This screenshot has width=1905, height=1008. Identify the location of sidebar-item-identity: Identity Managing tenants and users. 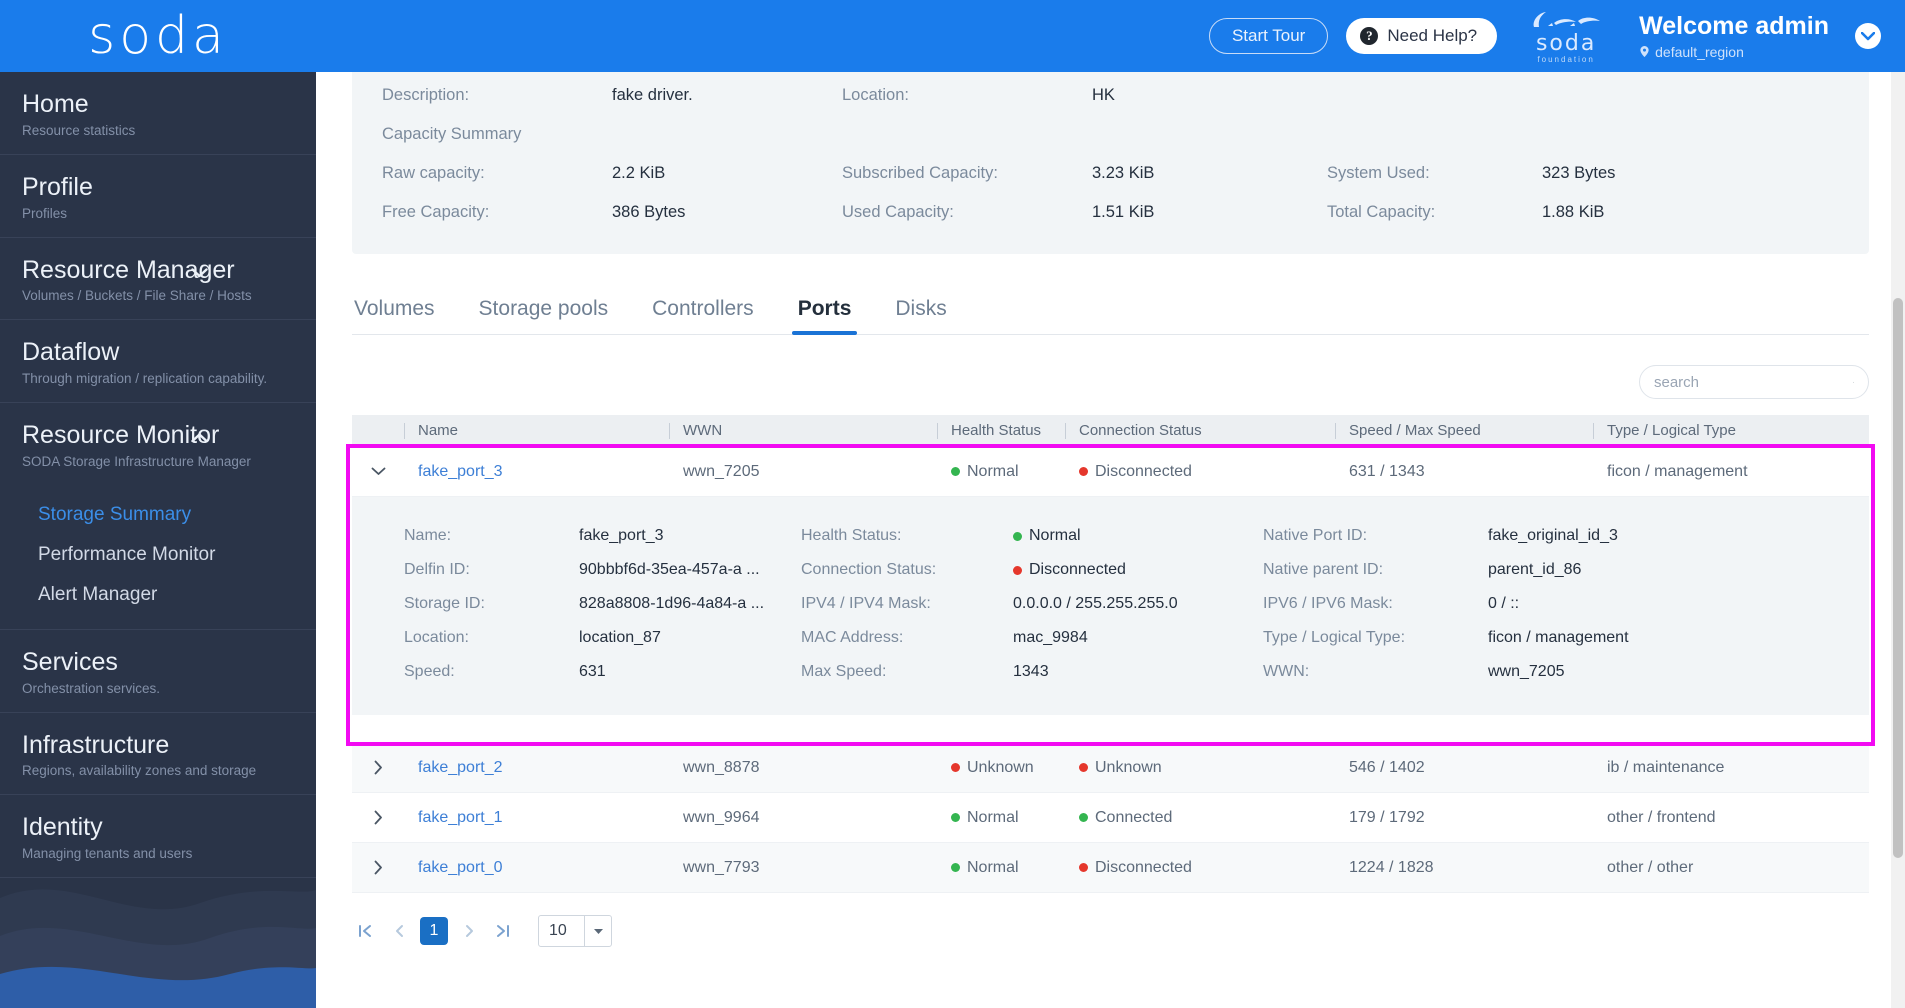
(158, 836).